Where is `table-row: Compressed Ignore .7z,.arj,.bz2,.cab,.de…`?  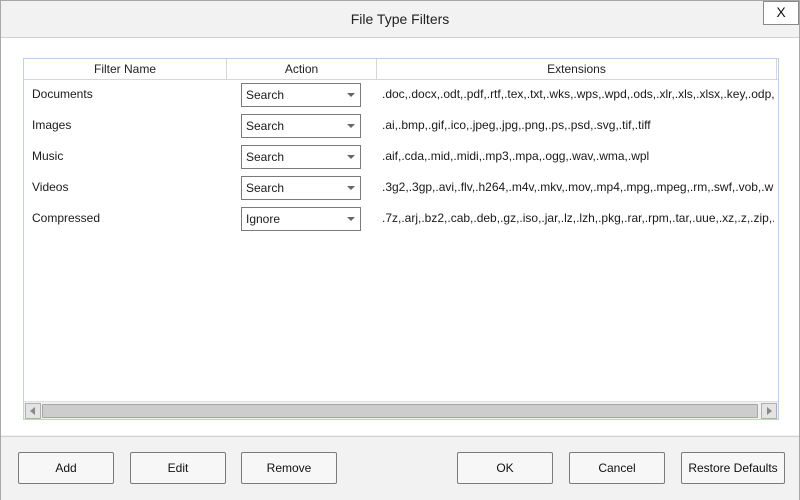 table-row: Compressed Ignore .7z,.arj,.bz2,.cab,.de… is located at coordinates (401, 218).